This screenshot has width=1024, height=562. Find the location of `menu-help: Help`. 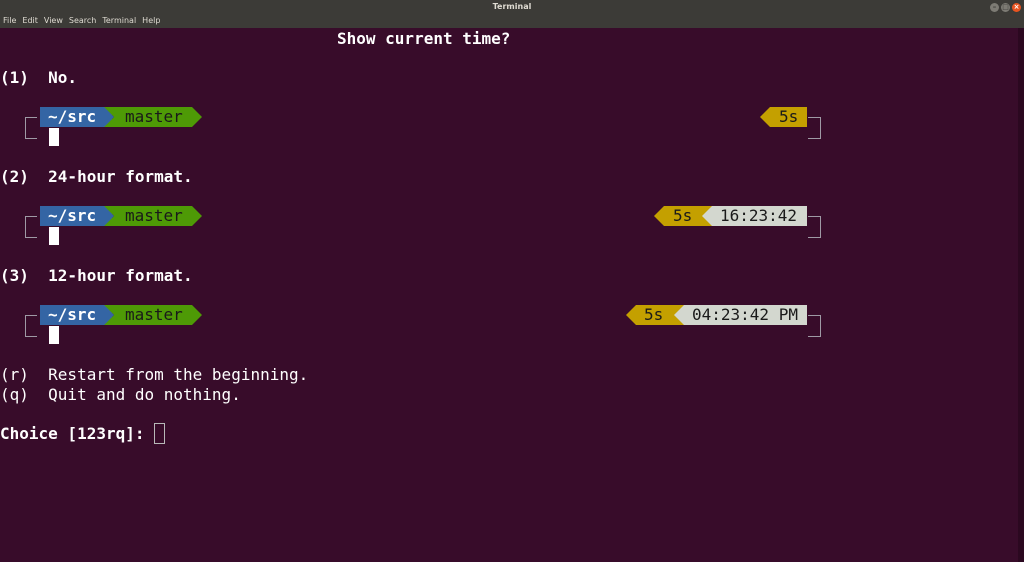

menu-help: Help is located at coordinates (151, 20).